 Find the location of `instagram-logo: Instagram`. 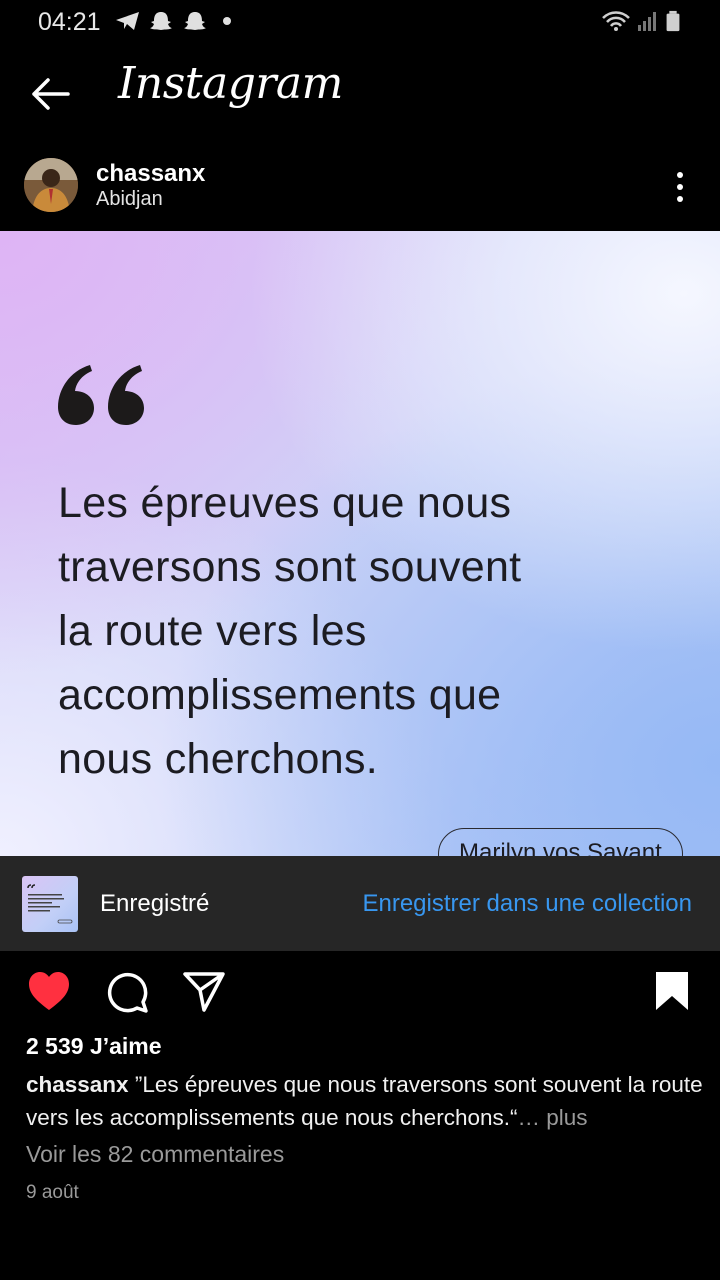

instagram-logo: Instagram is located at coordinates (230, 83).